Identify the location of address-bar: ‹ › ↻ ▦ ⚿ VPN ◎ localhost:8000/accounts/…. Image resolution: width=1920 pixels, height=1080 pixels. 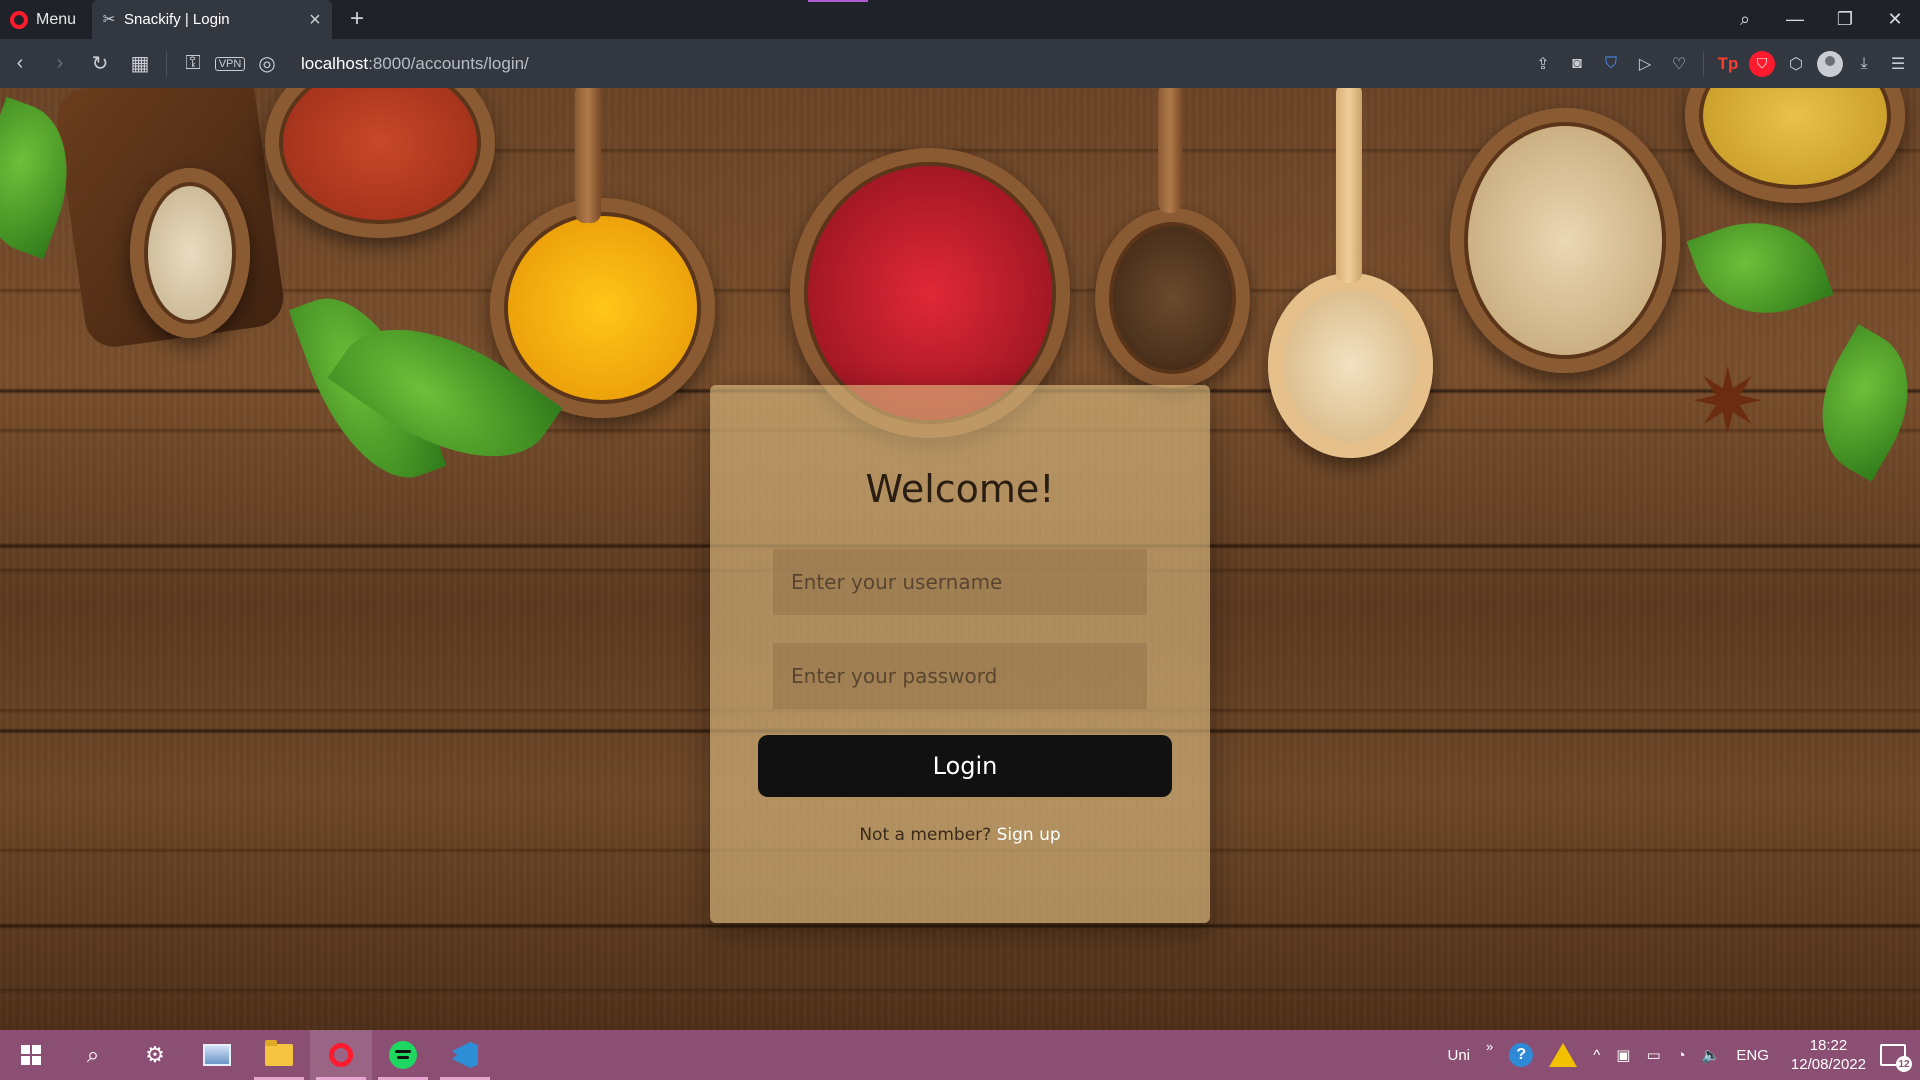
(960, 63).